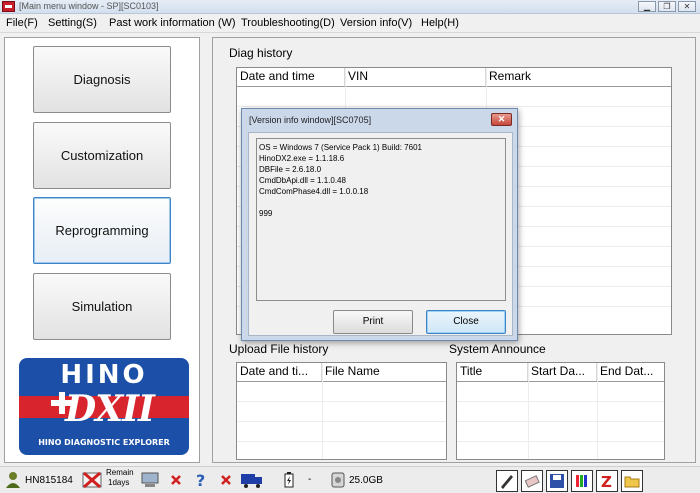 This screenshot has width=700, height=493. Describe the element at coordinates (314, 191) in the screenshot. I see `info-line-cmdcomphase4: CmdComPhase4.dll = 1.0.0.18` at that location.